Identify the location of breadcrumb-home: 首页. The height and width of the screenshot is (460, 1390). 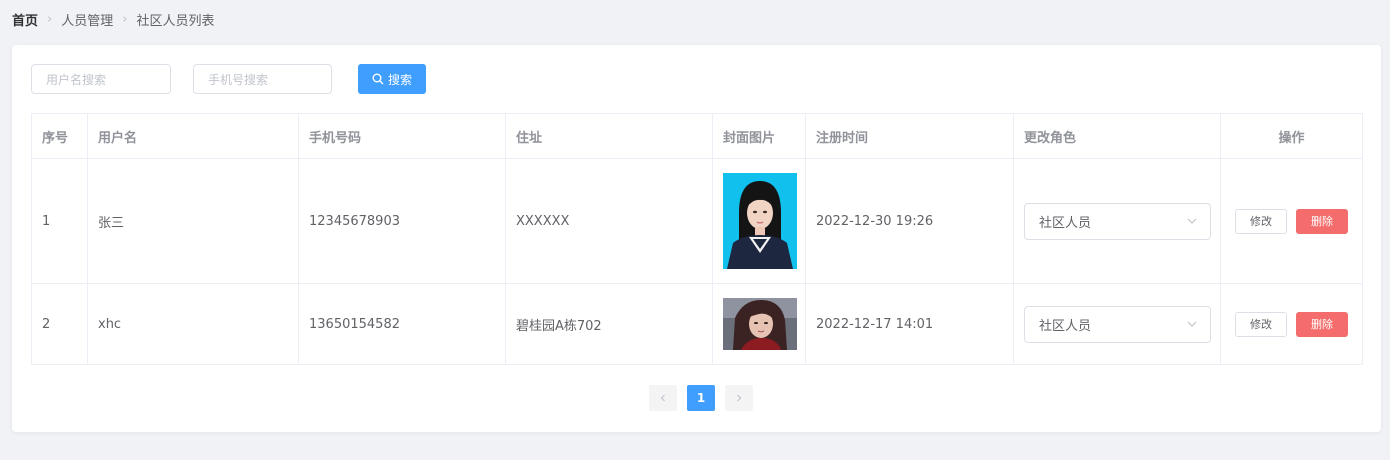
(25, 19).